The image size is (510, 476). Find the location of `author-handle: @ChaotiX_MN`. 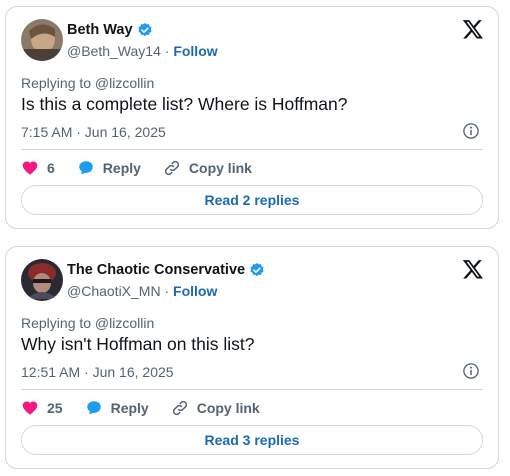

author-handle: @ChaotiX_MN is located at coordinates (114, 291).